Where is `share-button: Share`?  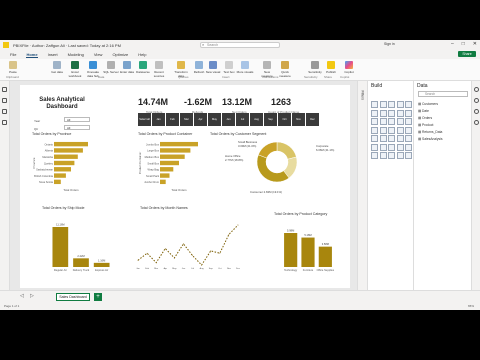 share-button: Share is located at coordinates (467, 54).